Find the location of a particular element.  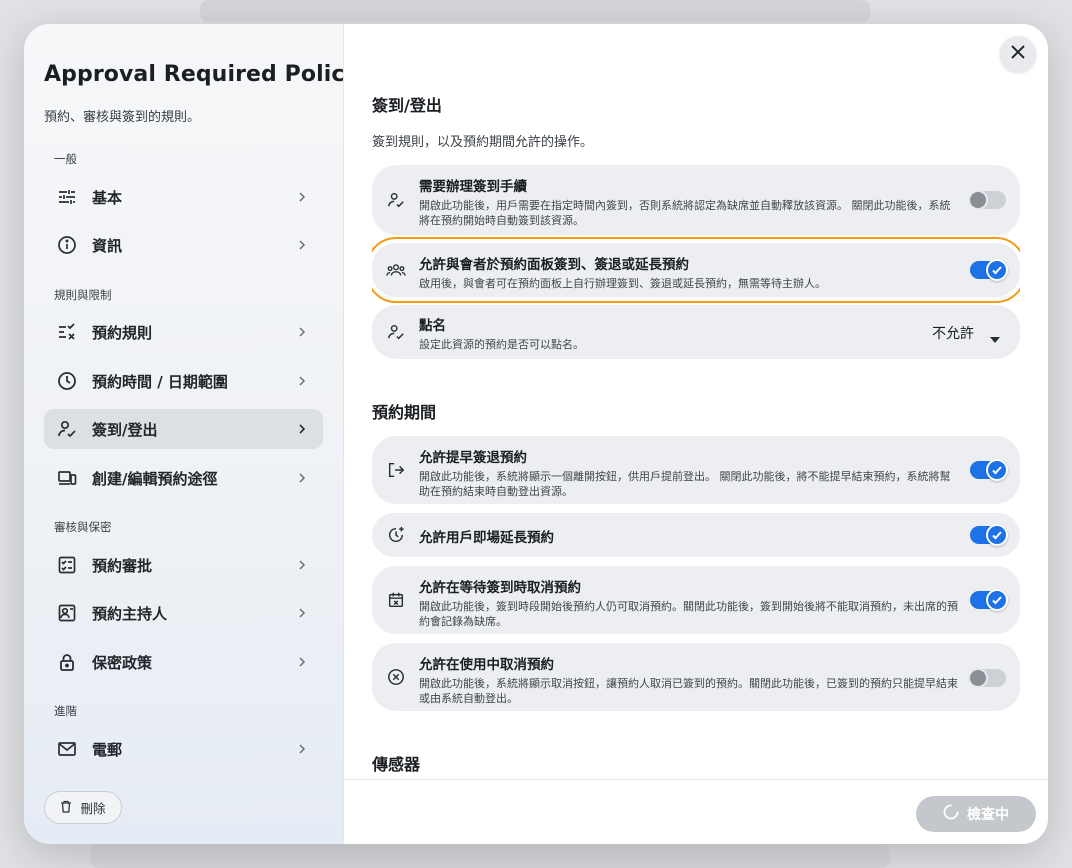

sidebar-item-info: 資訊 is located at coordinates (183, 245).